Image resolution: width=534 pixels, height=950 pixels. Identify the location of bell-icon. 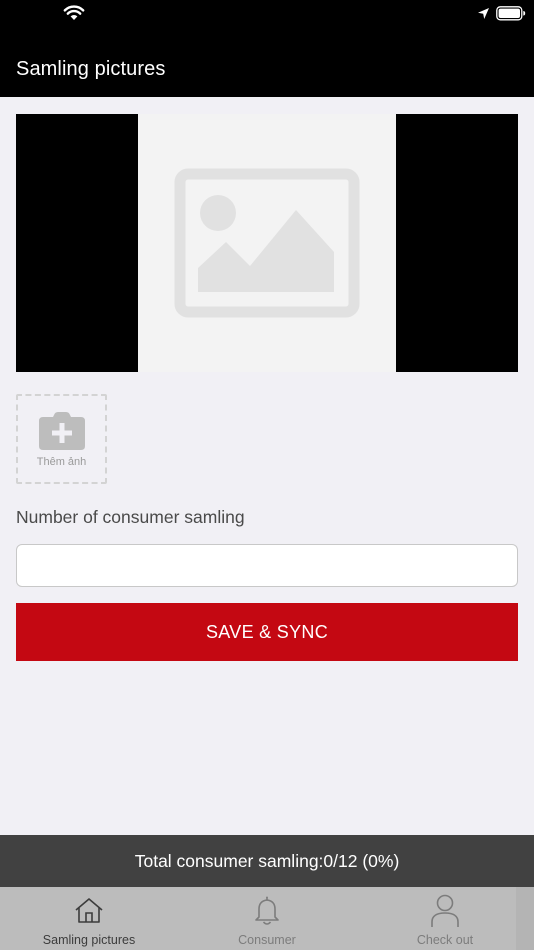
(267, 910).